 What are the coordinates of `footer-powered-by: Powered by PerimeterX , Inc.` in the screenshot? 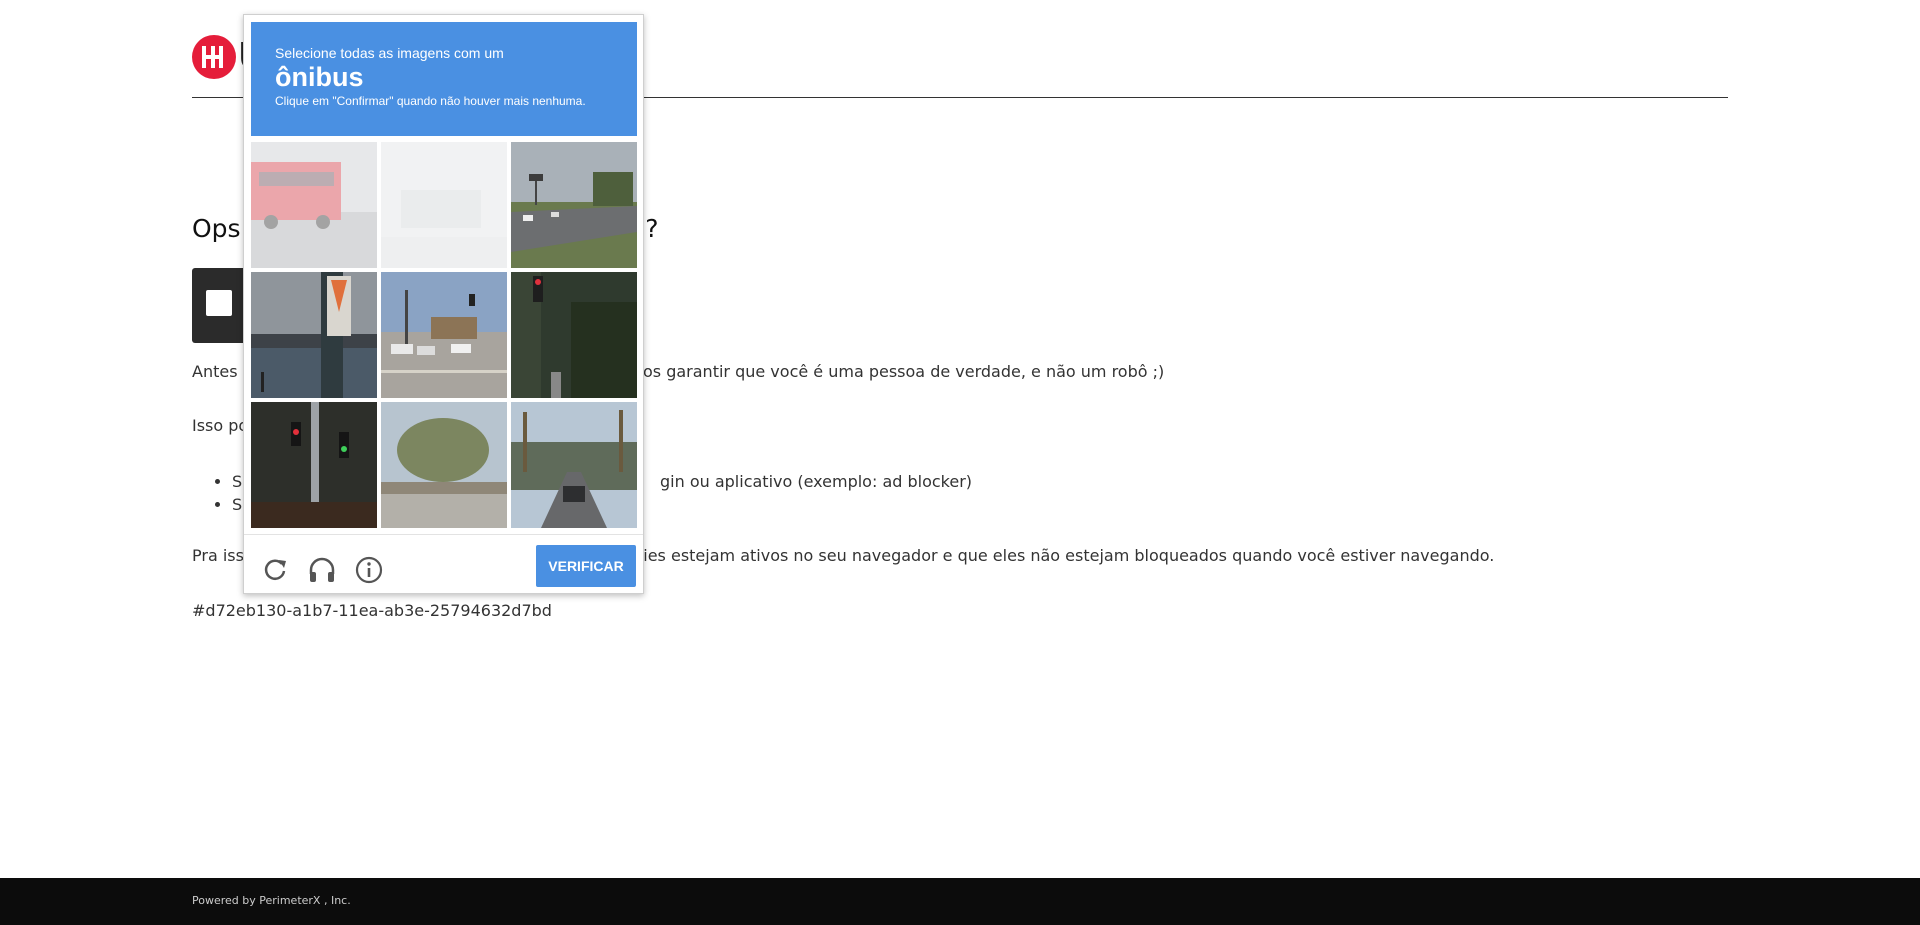 It's located at (271, 900).